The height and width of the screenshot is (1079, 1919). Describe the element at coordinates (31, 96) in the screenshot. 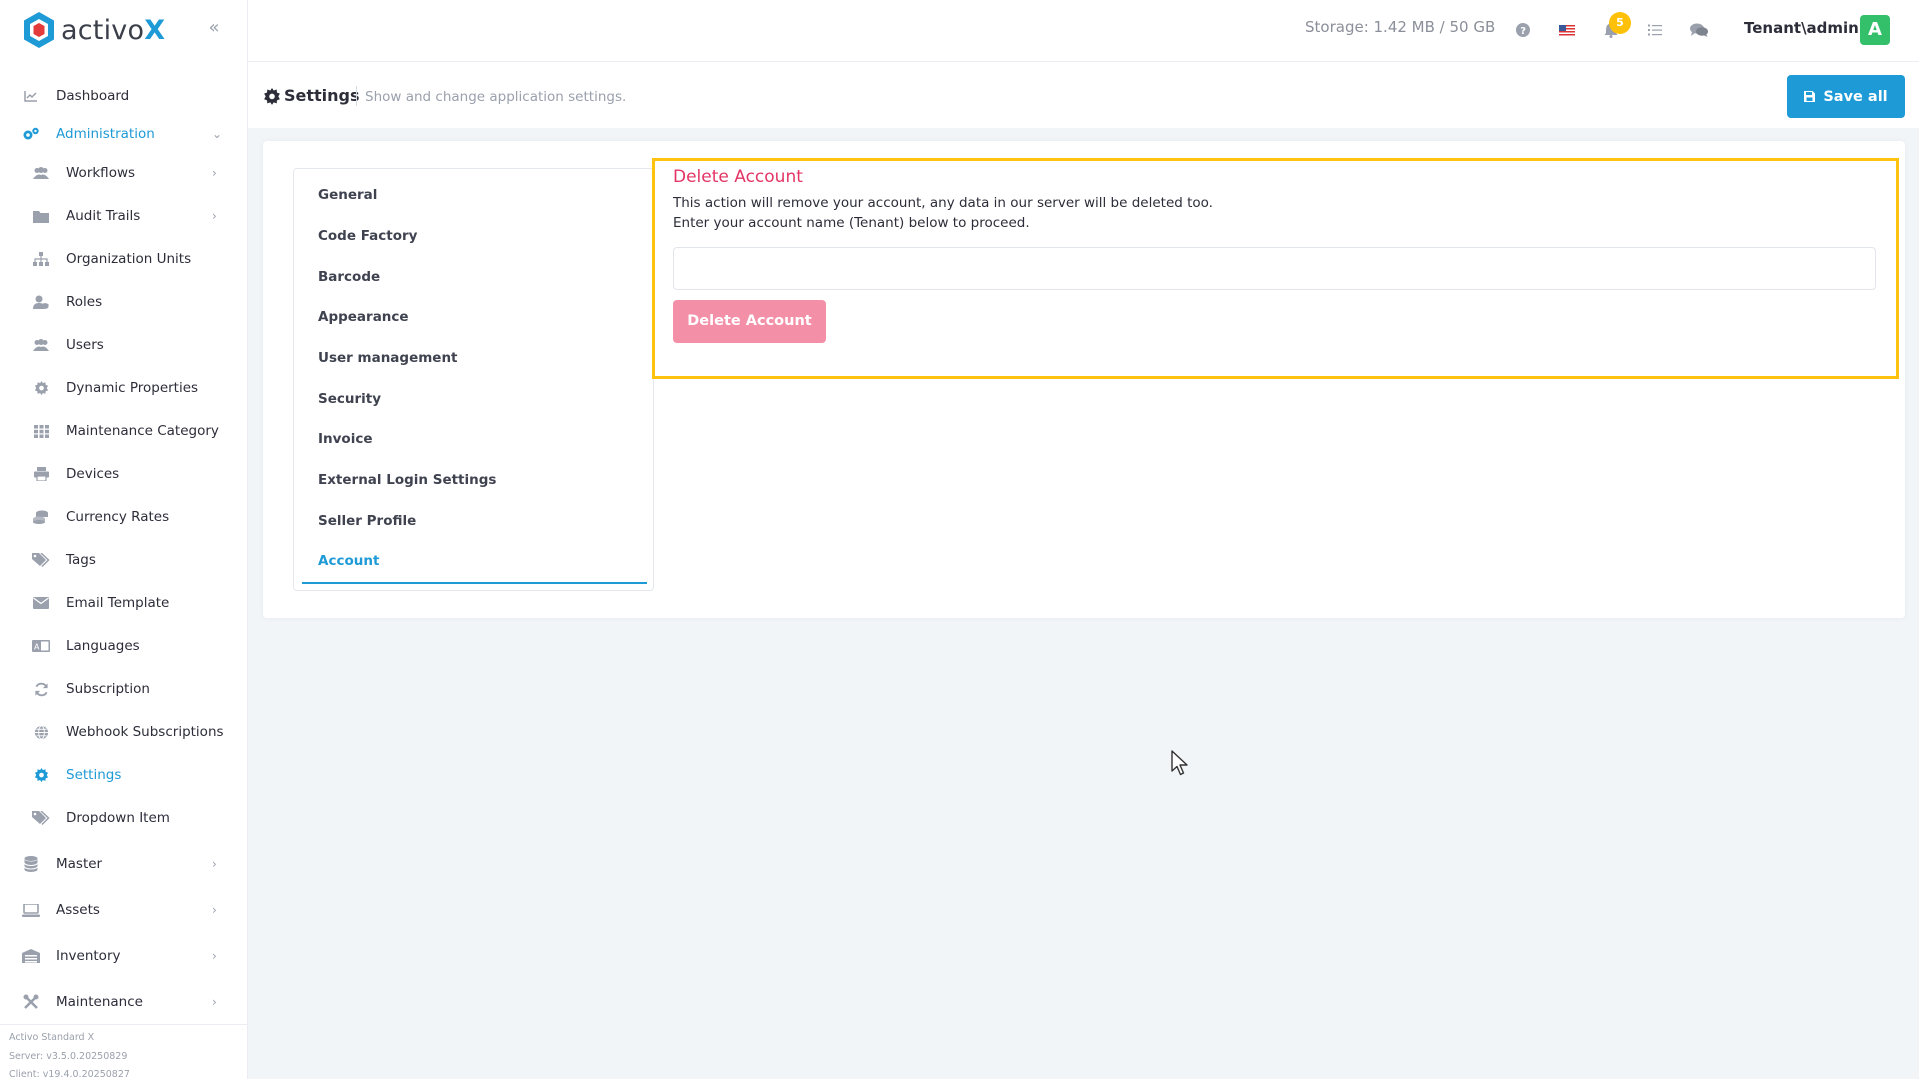

I see `chart-line-icon` at that location.